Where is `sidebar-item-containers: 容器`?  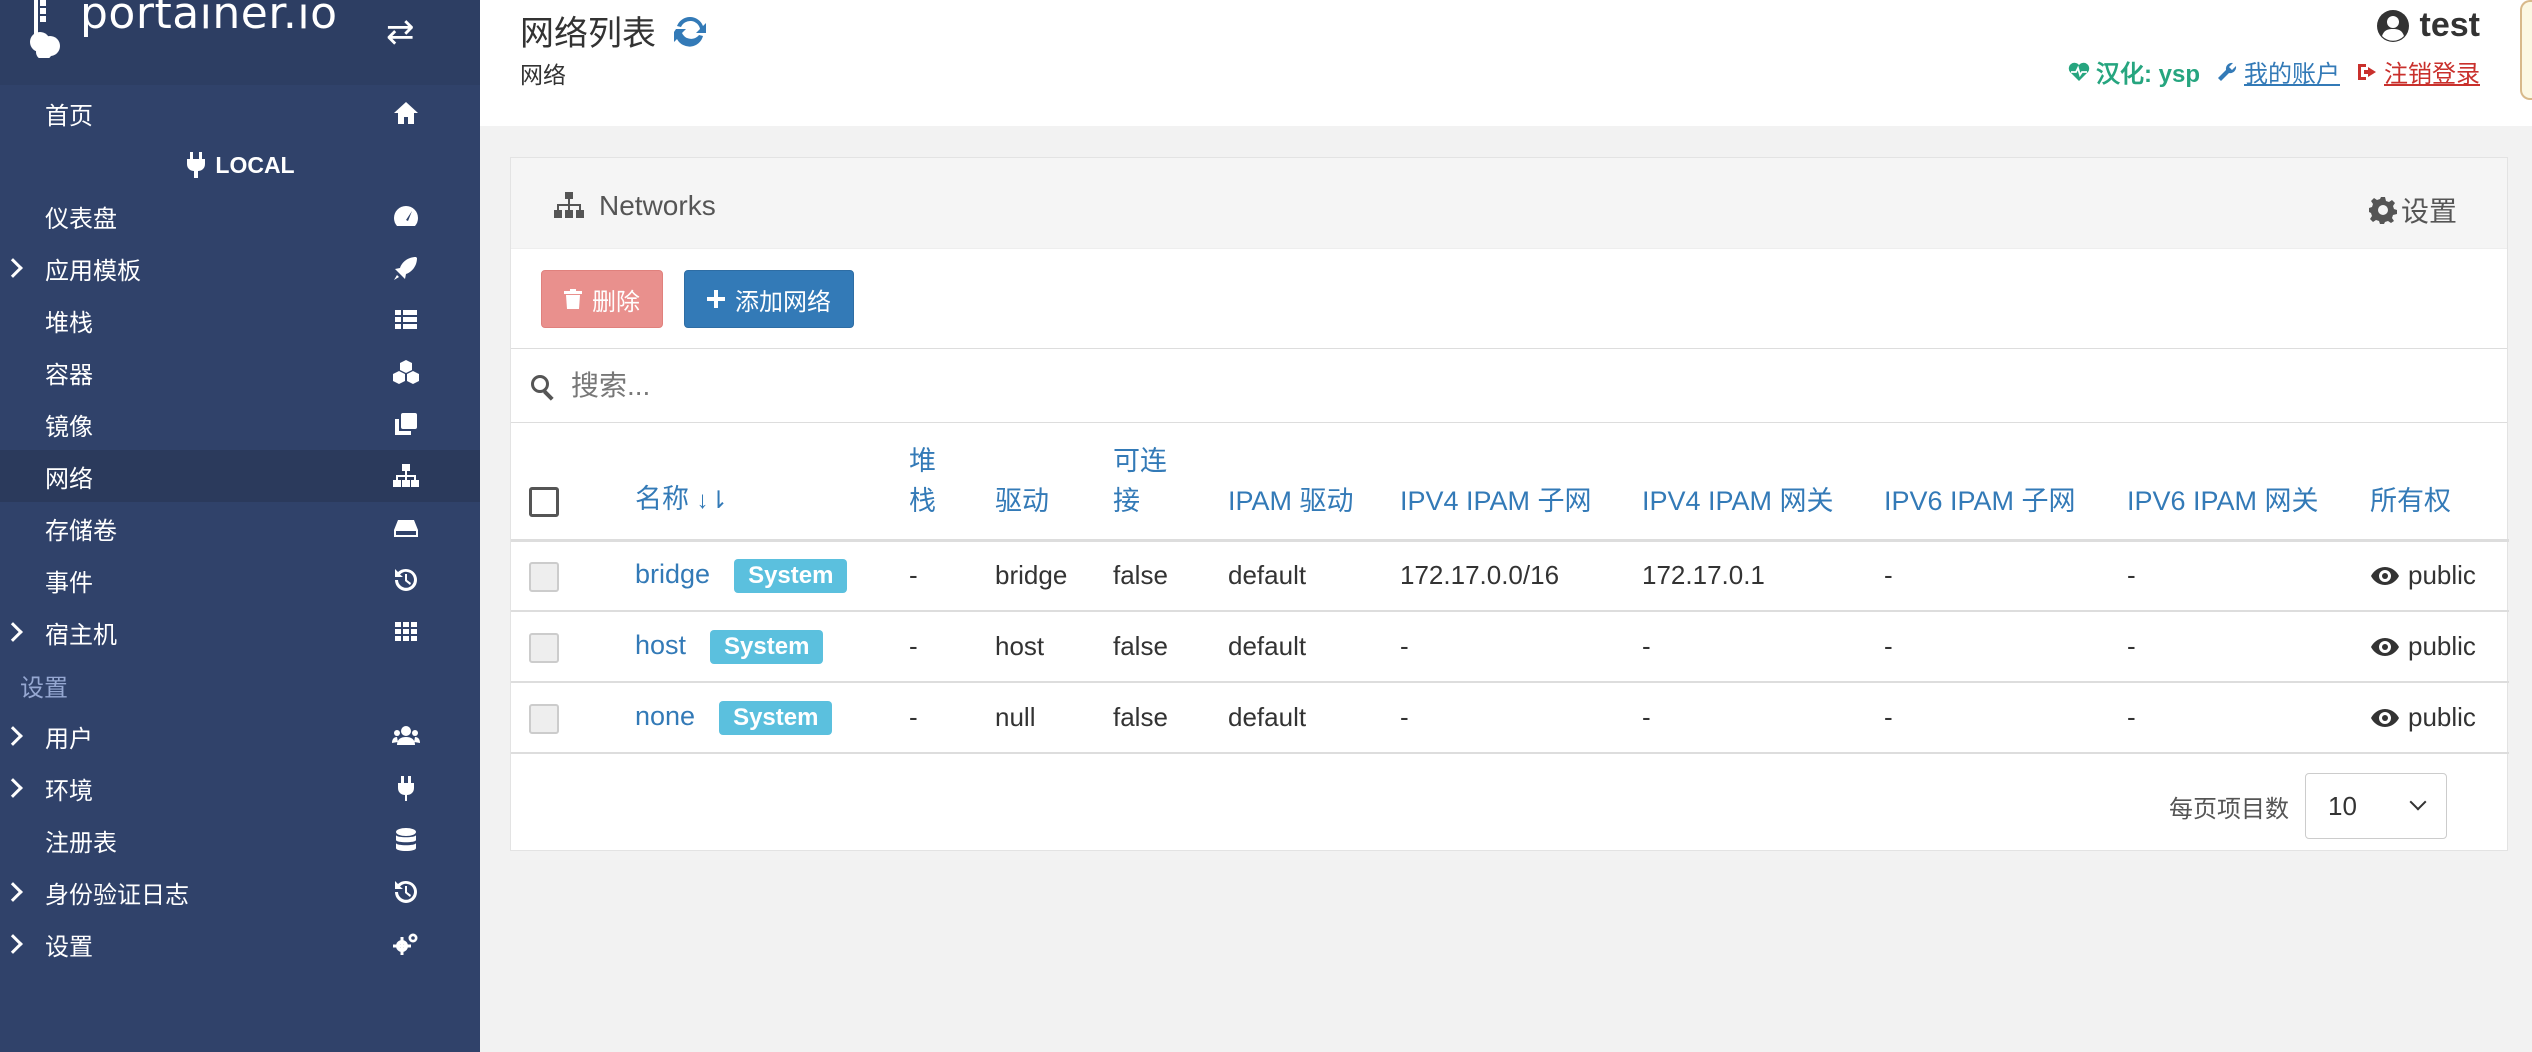 sidebar-item-containers: 容器 is located at coordinates (240, 372).